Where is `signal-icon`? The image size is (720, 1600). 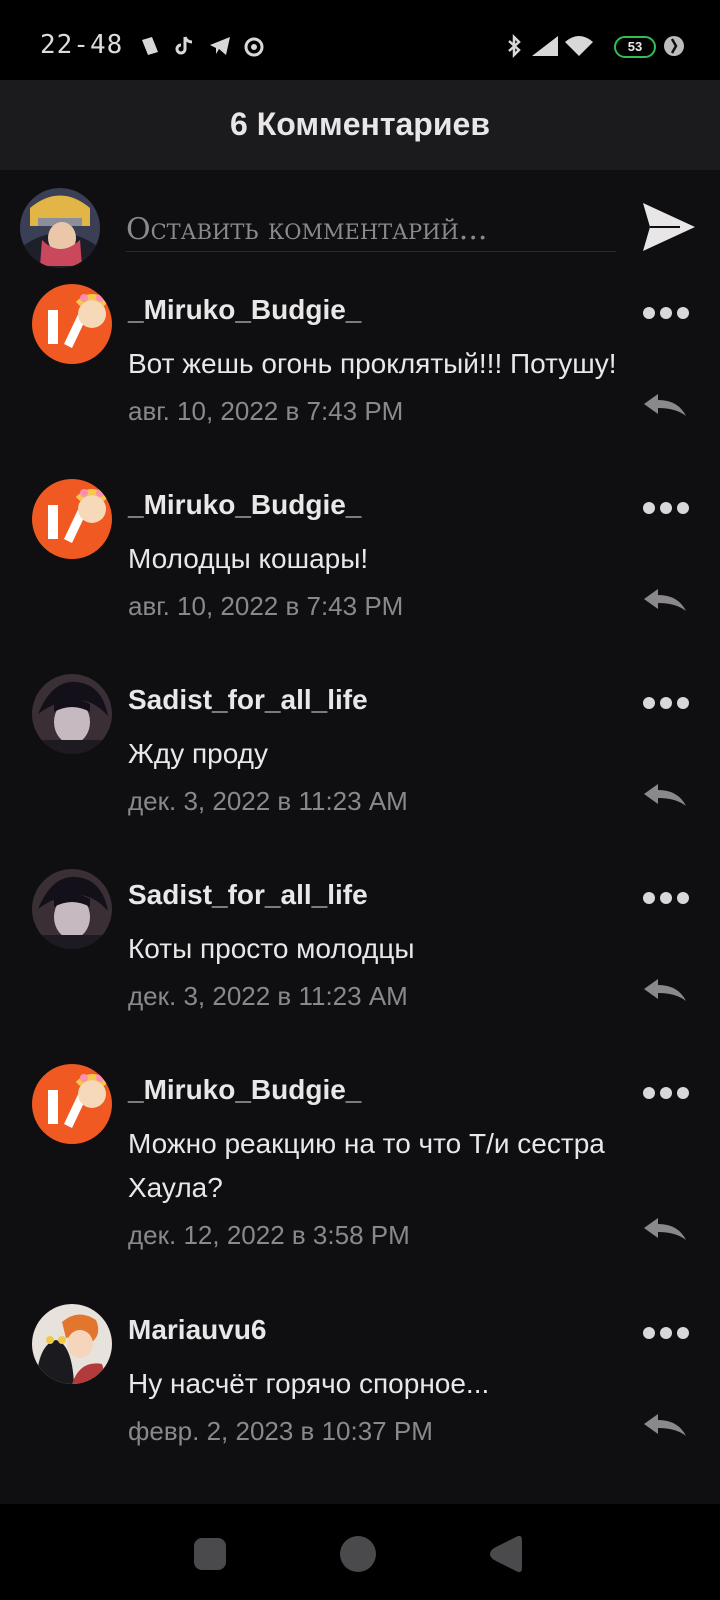 signal-icon is located at coordinates (545, 46).